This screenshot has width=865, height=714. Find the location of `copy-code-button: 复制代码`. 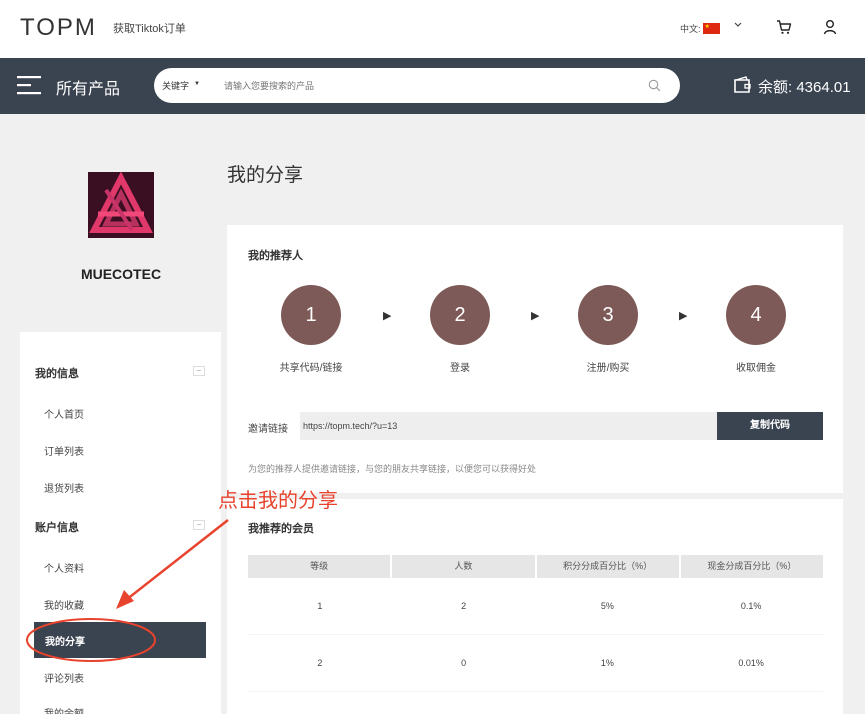

copy-code-button: 复制代码 is located at coordinates (770, 426).